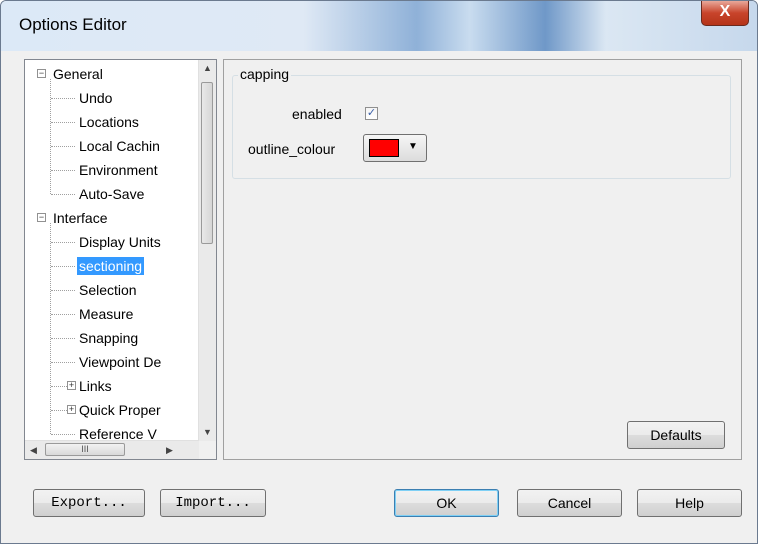 This screenshot has width=758, height=544. Describe the element at coordinates (379, 26) in the screenshot. I see `title-bar: Options Editor X` at that location.